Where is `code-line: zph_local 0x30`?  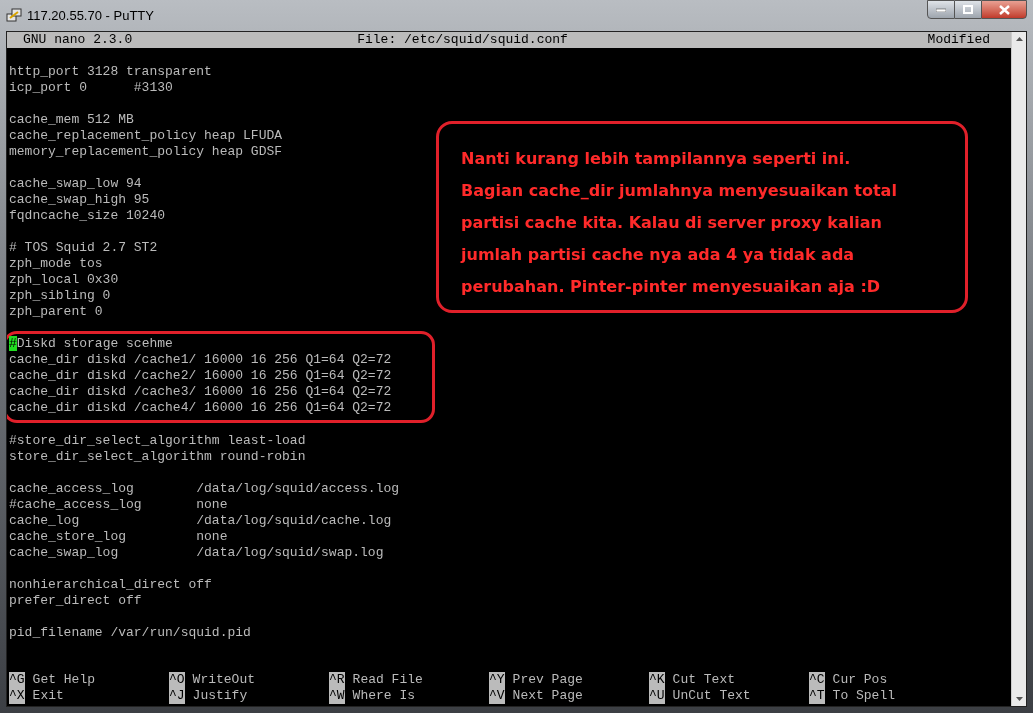
code-line: zph_local 0x30 is located at coordinates (64, 280).